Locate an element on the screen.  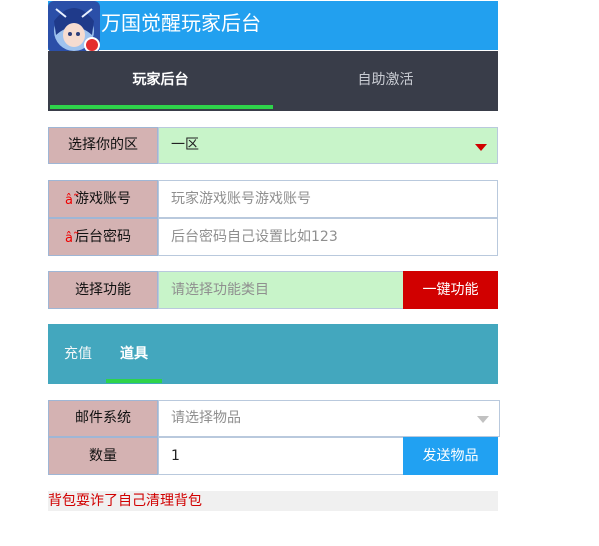
password-label-text: 后台密码 is located at coordinates (103, 237).